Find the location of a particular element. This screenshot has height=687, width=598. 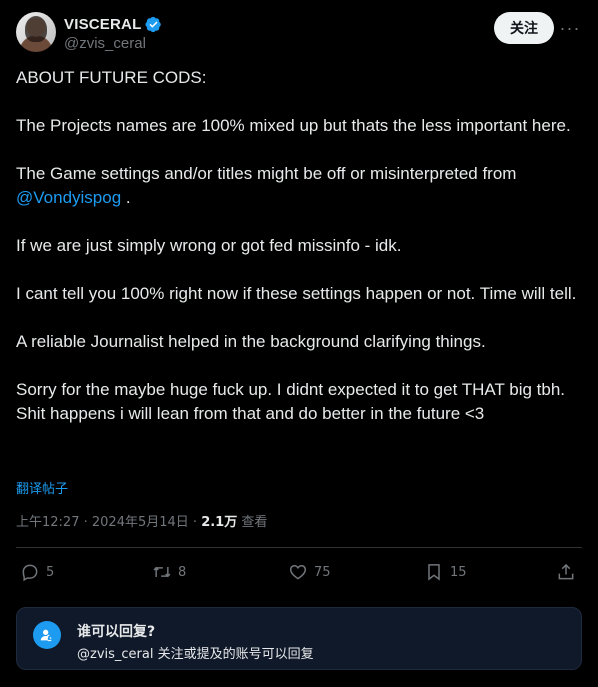

translate-post-link: 翻译帖子 is located at coordinates (42, 487).